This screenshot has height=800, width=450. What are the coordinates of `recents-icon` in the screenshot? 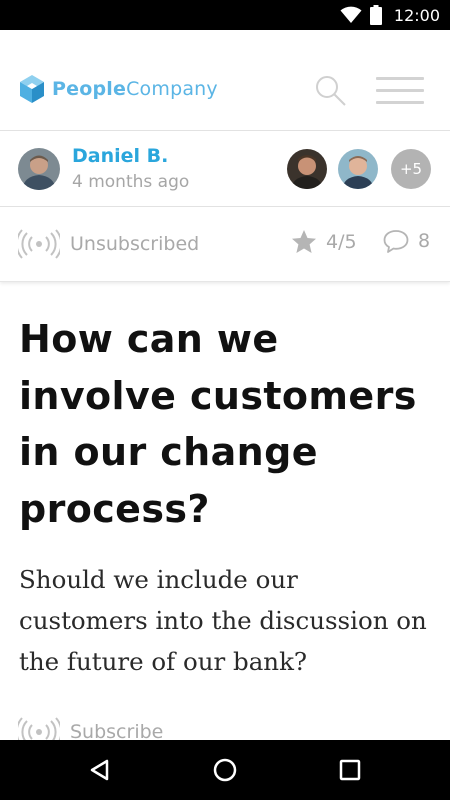 It's located at (350, 770).